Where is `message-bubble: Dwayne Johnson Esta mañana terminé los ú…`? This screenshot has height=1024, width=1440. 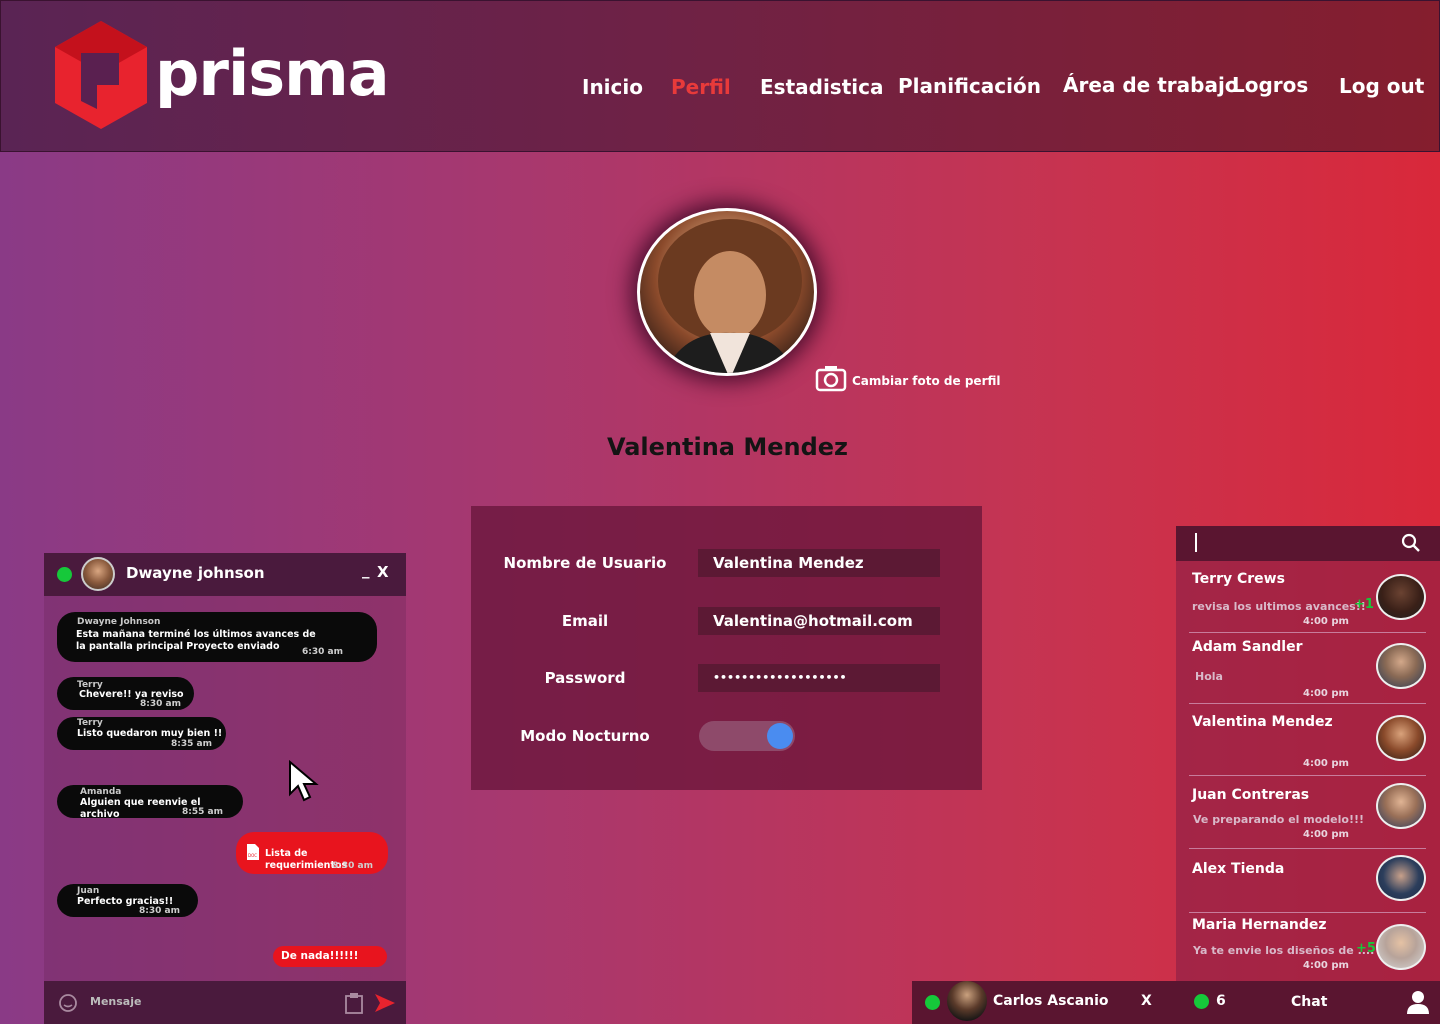
message-bubble: Dwayne Johnson Esta mañana terminé los ú… is located at coordinates (217, 637).